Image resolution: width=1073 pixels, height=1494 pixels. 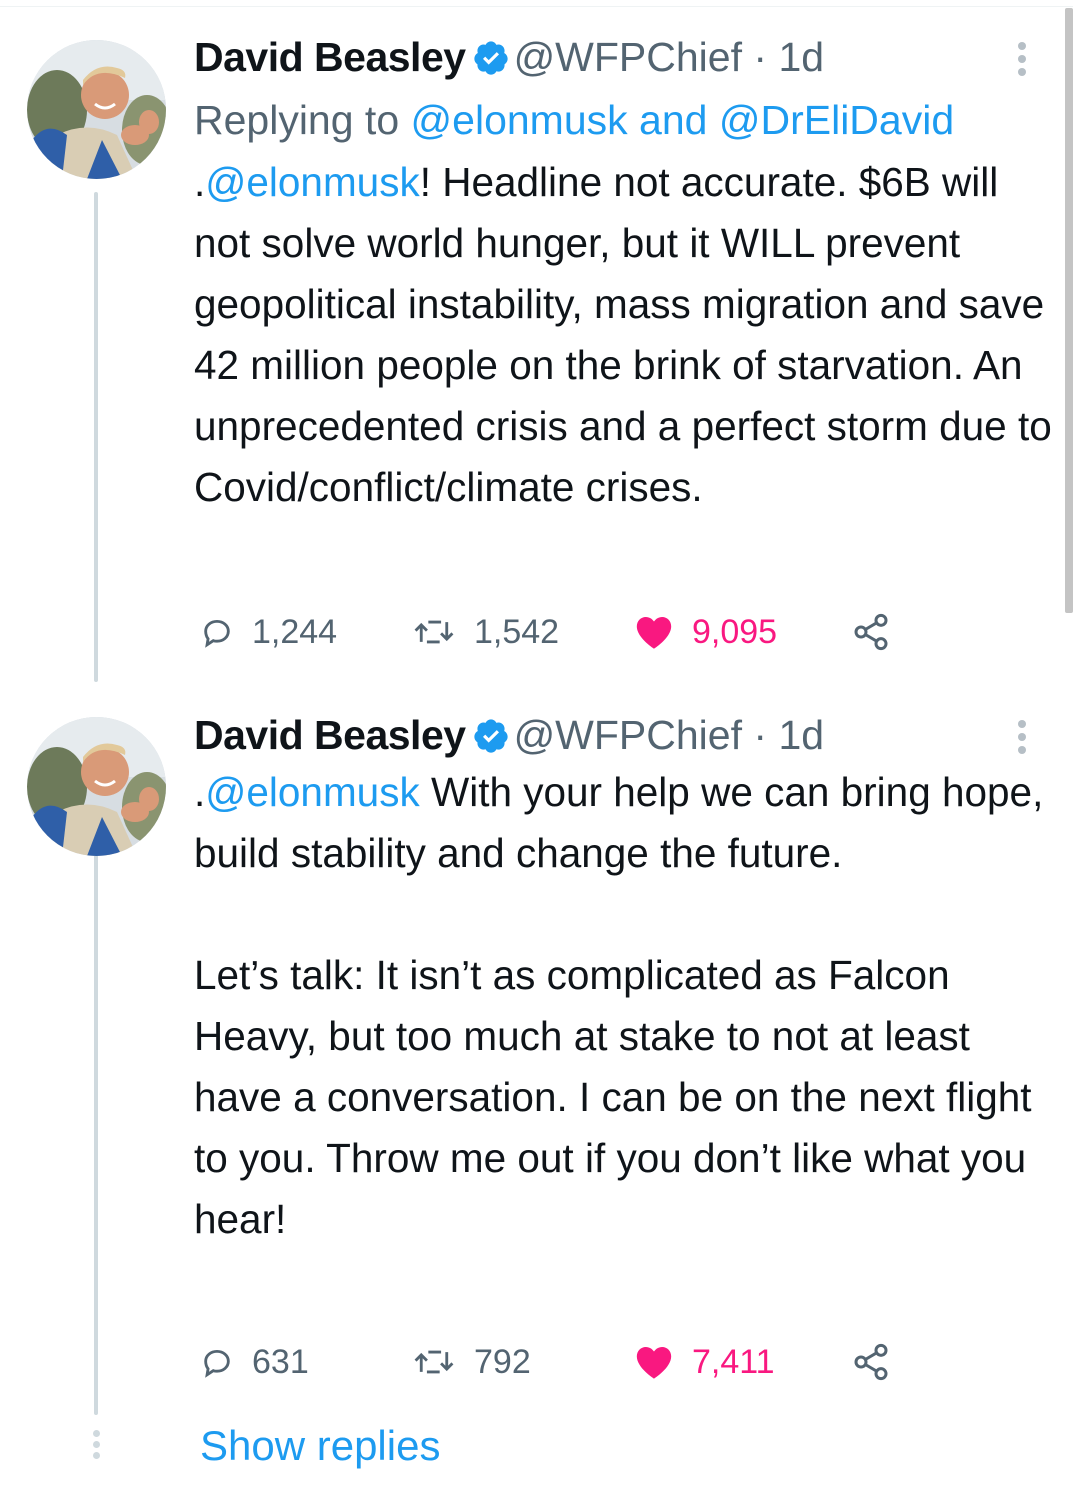 I want to click on replying-to: Replying to @elonmusk and @DrEliDavid, so click(x=624, y=120).